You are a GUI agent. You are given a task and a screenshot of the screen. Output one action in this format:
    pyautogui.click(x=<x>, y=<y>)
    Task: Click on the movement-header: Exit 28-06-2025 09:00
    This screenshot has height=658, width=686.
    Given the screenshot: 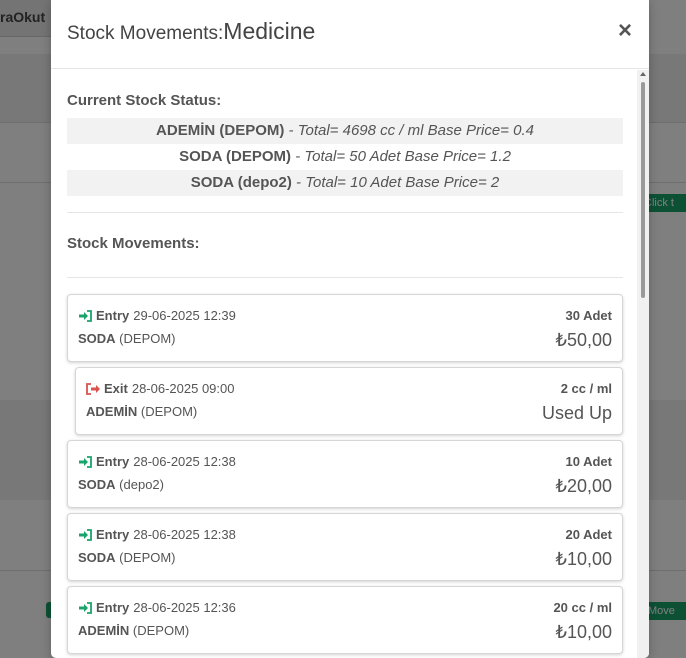 What is the action you would take?
    pyautogui.click(x=160, y=388)
    